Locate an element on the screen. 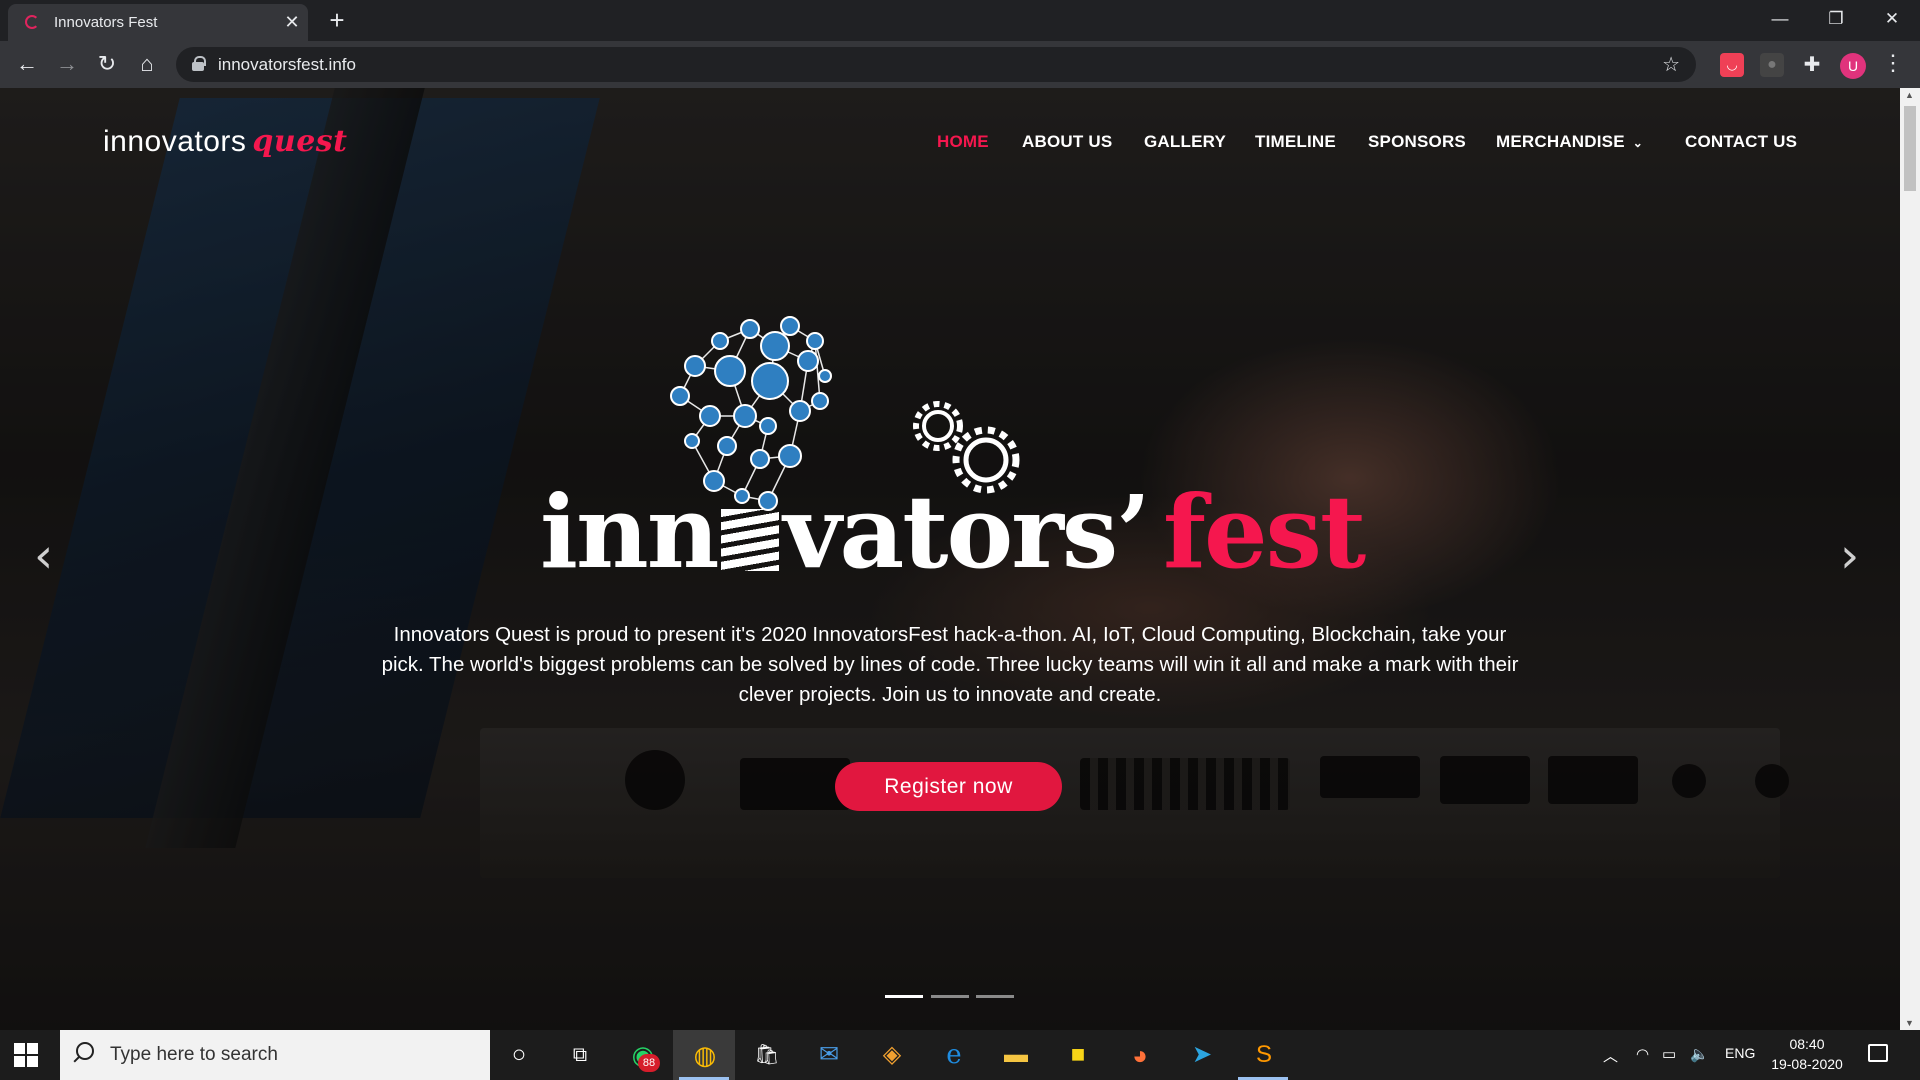  cortana-icon: ○ is located at coordinates (519, 1055).